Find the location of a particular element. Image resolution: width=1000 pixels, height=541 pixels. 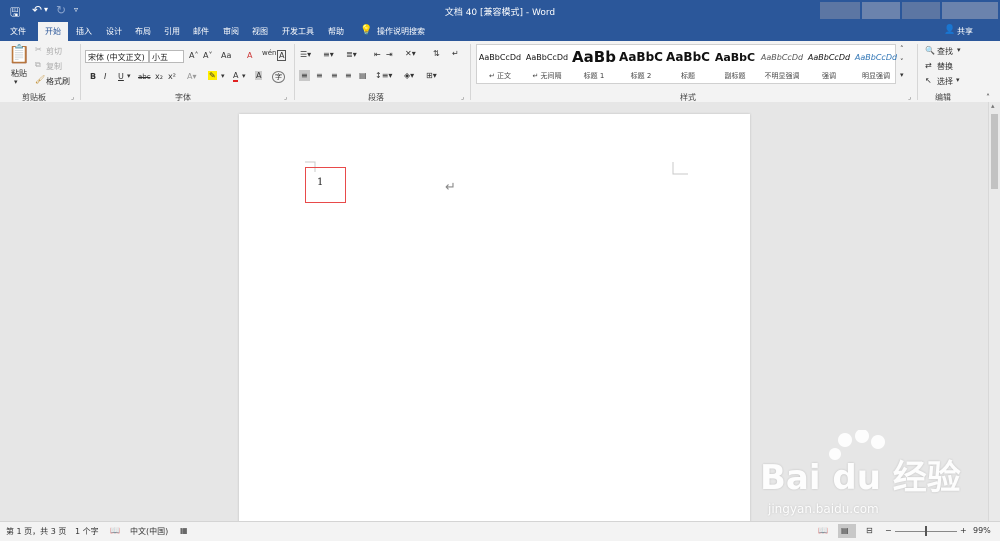

replace-icon: ⇄ is located at coordinates (928, 65).